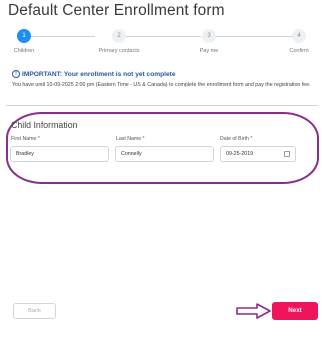 The height and width of the screenshot is (359, 322). Describe the element at coordinates (209, 51) in the screenshot. I see `step-3-label: Pay me` at that location.